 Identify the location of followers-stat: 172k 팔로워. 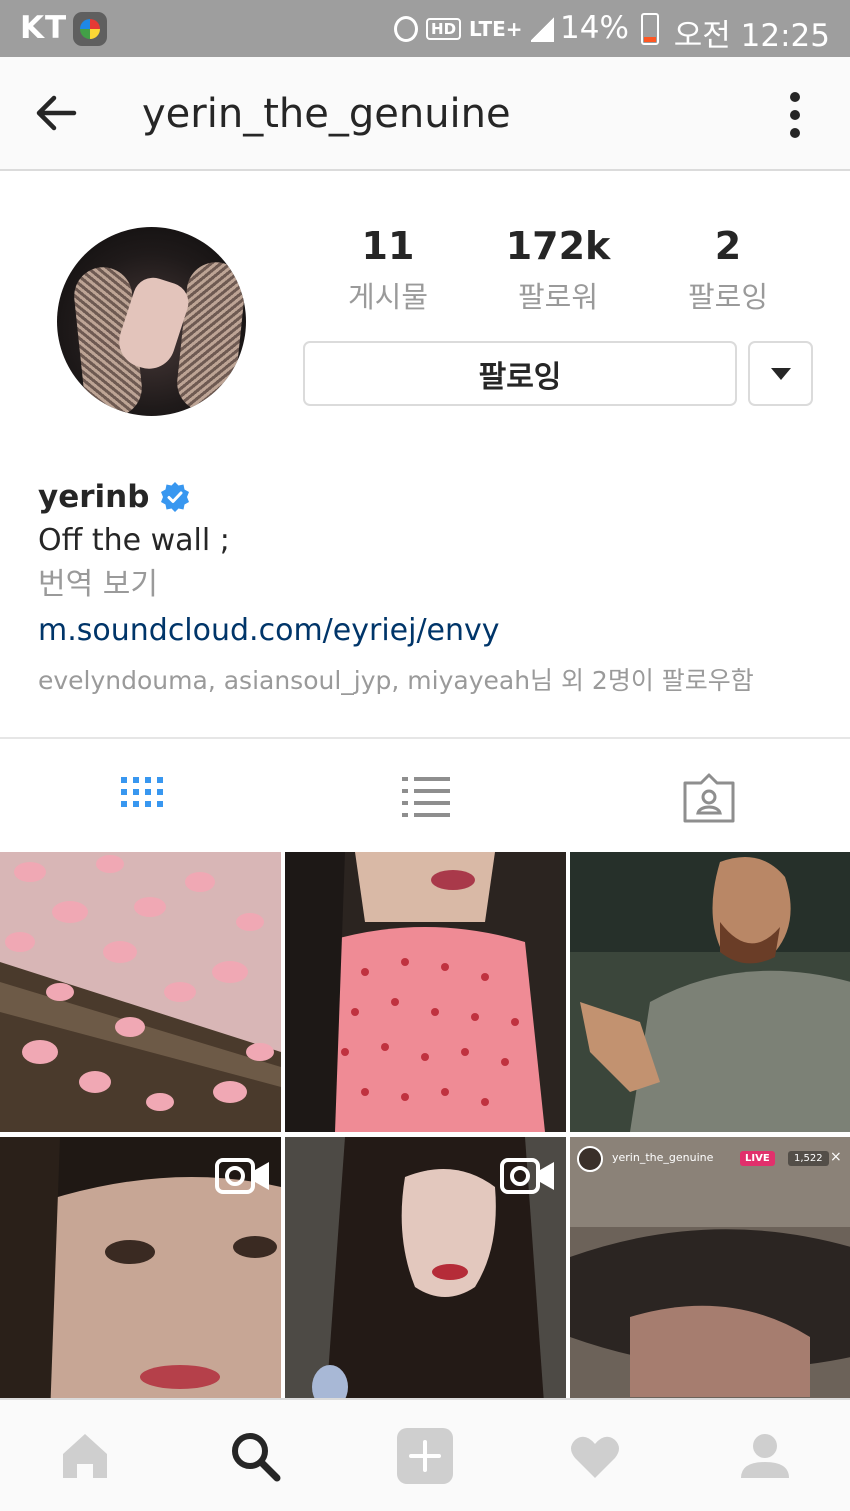
(558, 269).